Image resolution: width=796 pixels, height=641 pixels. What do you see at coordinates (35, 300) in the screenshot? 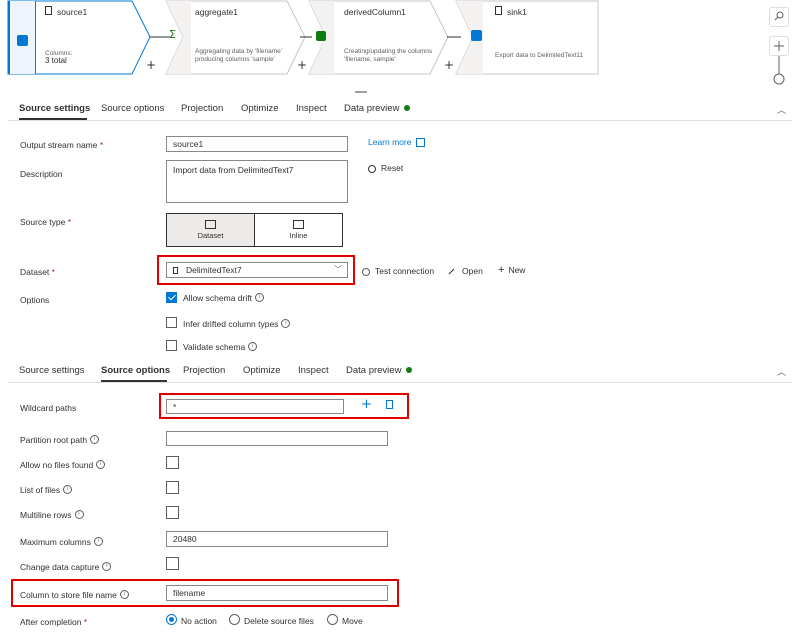
I see `options-label: Options` at bounding box center [35, 300].